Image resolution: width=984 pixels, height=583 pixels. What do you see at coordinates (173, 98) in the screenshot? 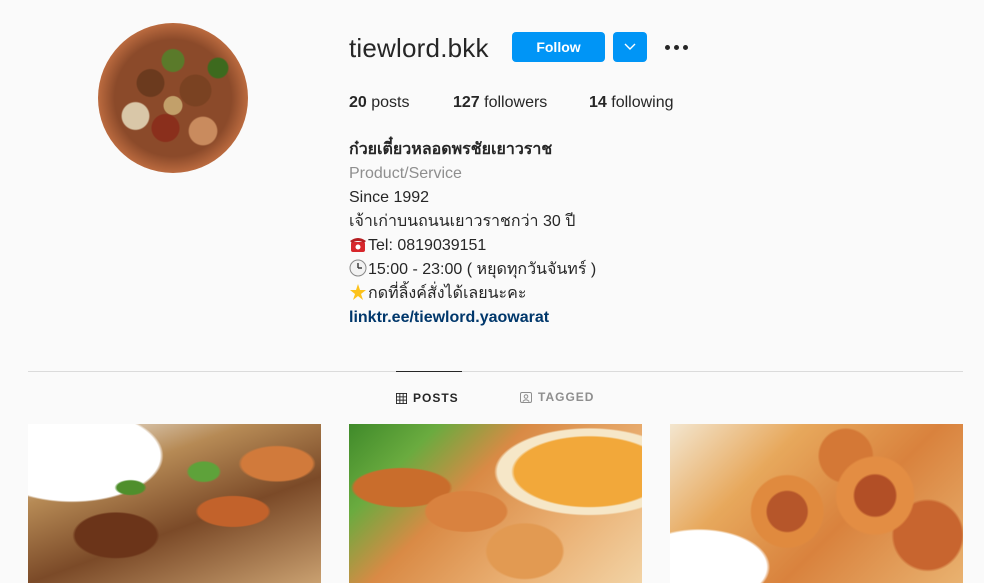
I see `profile-avatar` at bounding box center [173, 98].